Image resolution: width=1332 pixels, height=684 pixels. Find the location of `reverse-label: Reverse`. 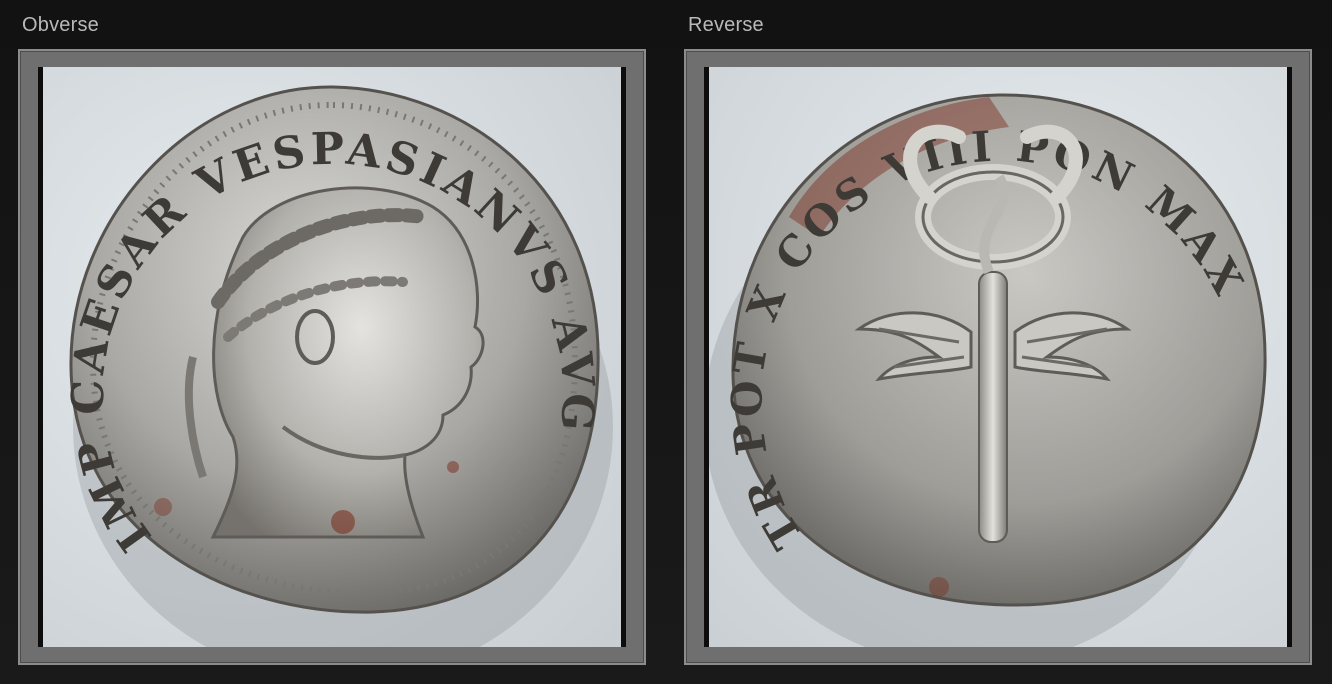

reverse-label: Reverse is located at coordinates (726, 25).